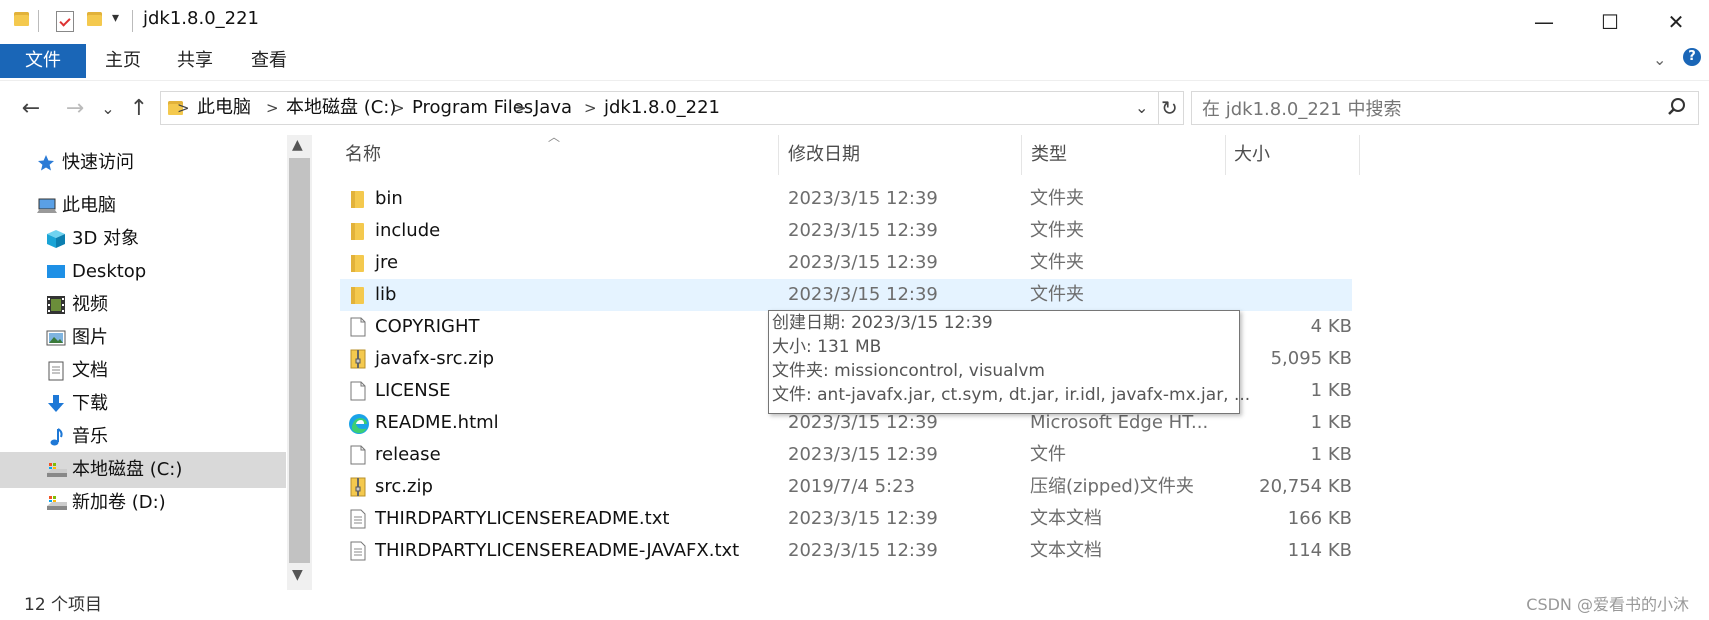 Image resolution: width=1709 pixels, height=620 pixels. I want to click on maximize-button: ☐, so click(1610, 22).